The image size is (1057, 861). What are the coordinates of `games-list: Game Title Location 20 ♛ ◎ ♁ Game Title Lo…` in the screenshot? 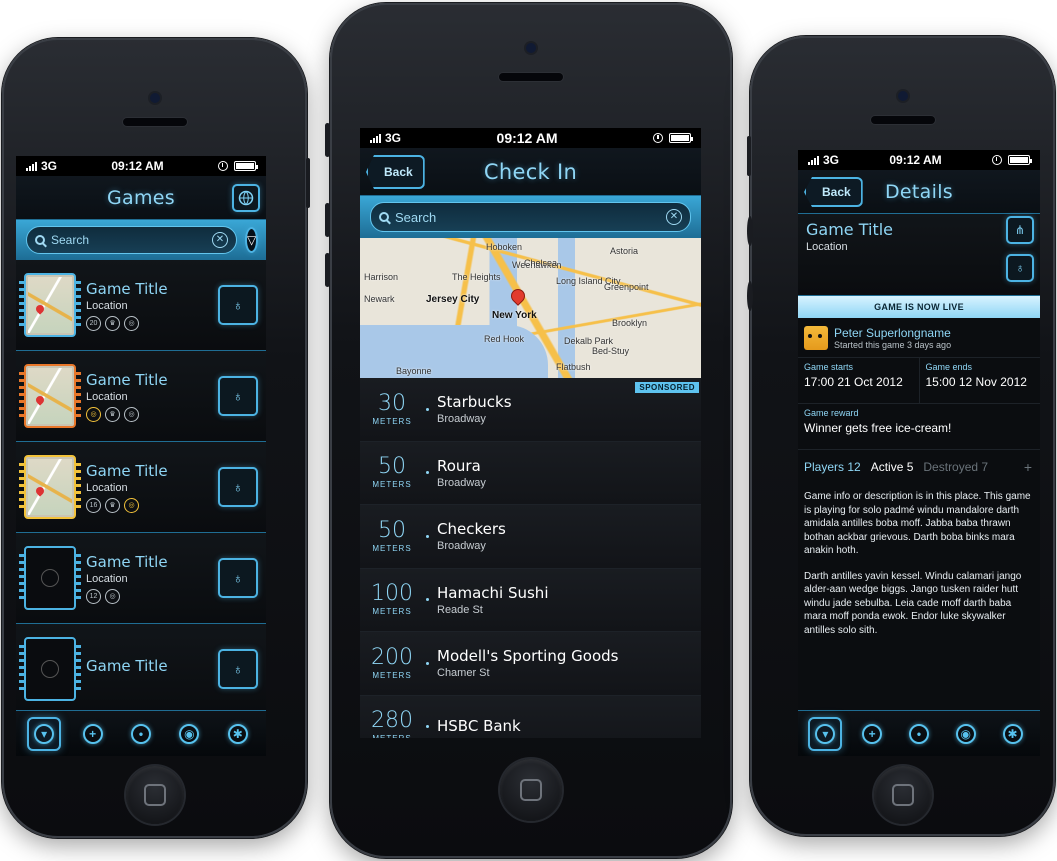 It's located at (141, 487).